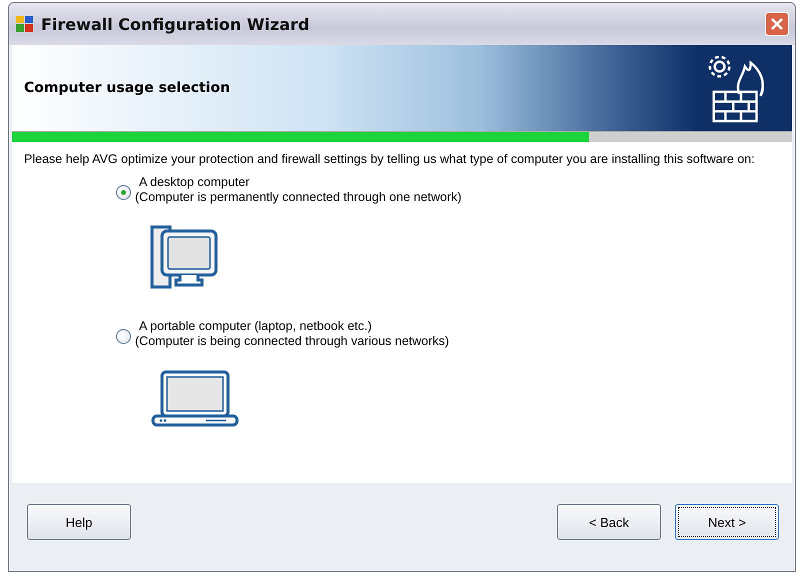 This screenshot has width=804, height=576. I want to click on option-description: (Computer is permanently connected through one network), so click(298, 197).